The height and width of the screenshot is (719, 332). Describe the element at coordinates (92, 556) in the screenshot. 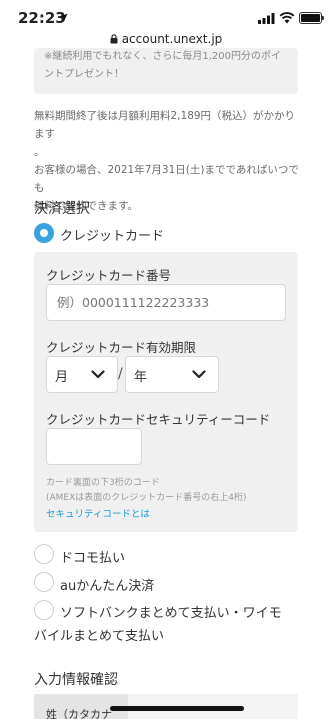

I see `docomo-option-label: ドコモ払い` at that location.